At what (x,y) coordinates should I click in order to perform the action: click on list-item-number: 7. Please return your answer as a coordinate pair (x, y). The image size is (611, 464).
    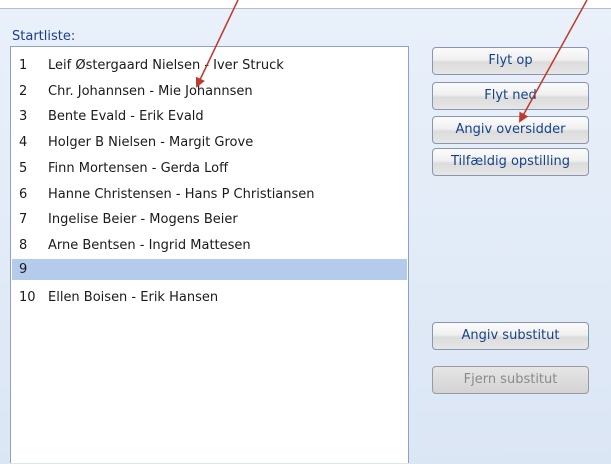
    Looking at the image, I should click on (23, 219).